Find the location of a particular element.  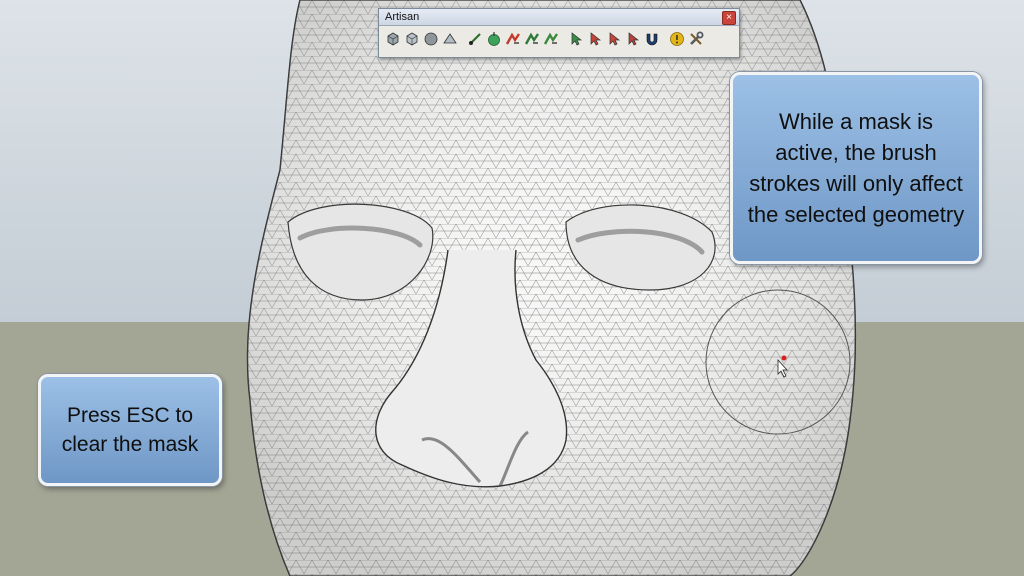

paint-select-icon is located at coordinates (615, 39).